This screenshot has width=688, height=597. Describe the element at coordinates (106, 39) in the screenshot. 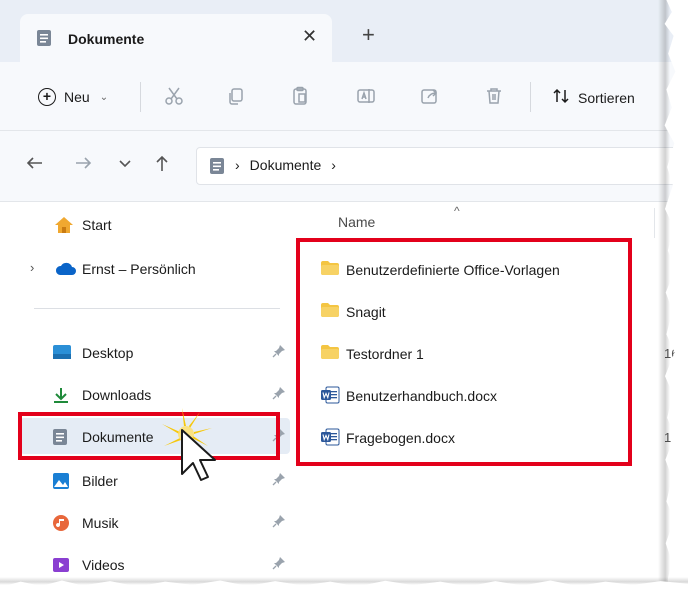

I see `tab-title: Dokumente` at that location.